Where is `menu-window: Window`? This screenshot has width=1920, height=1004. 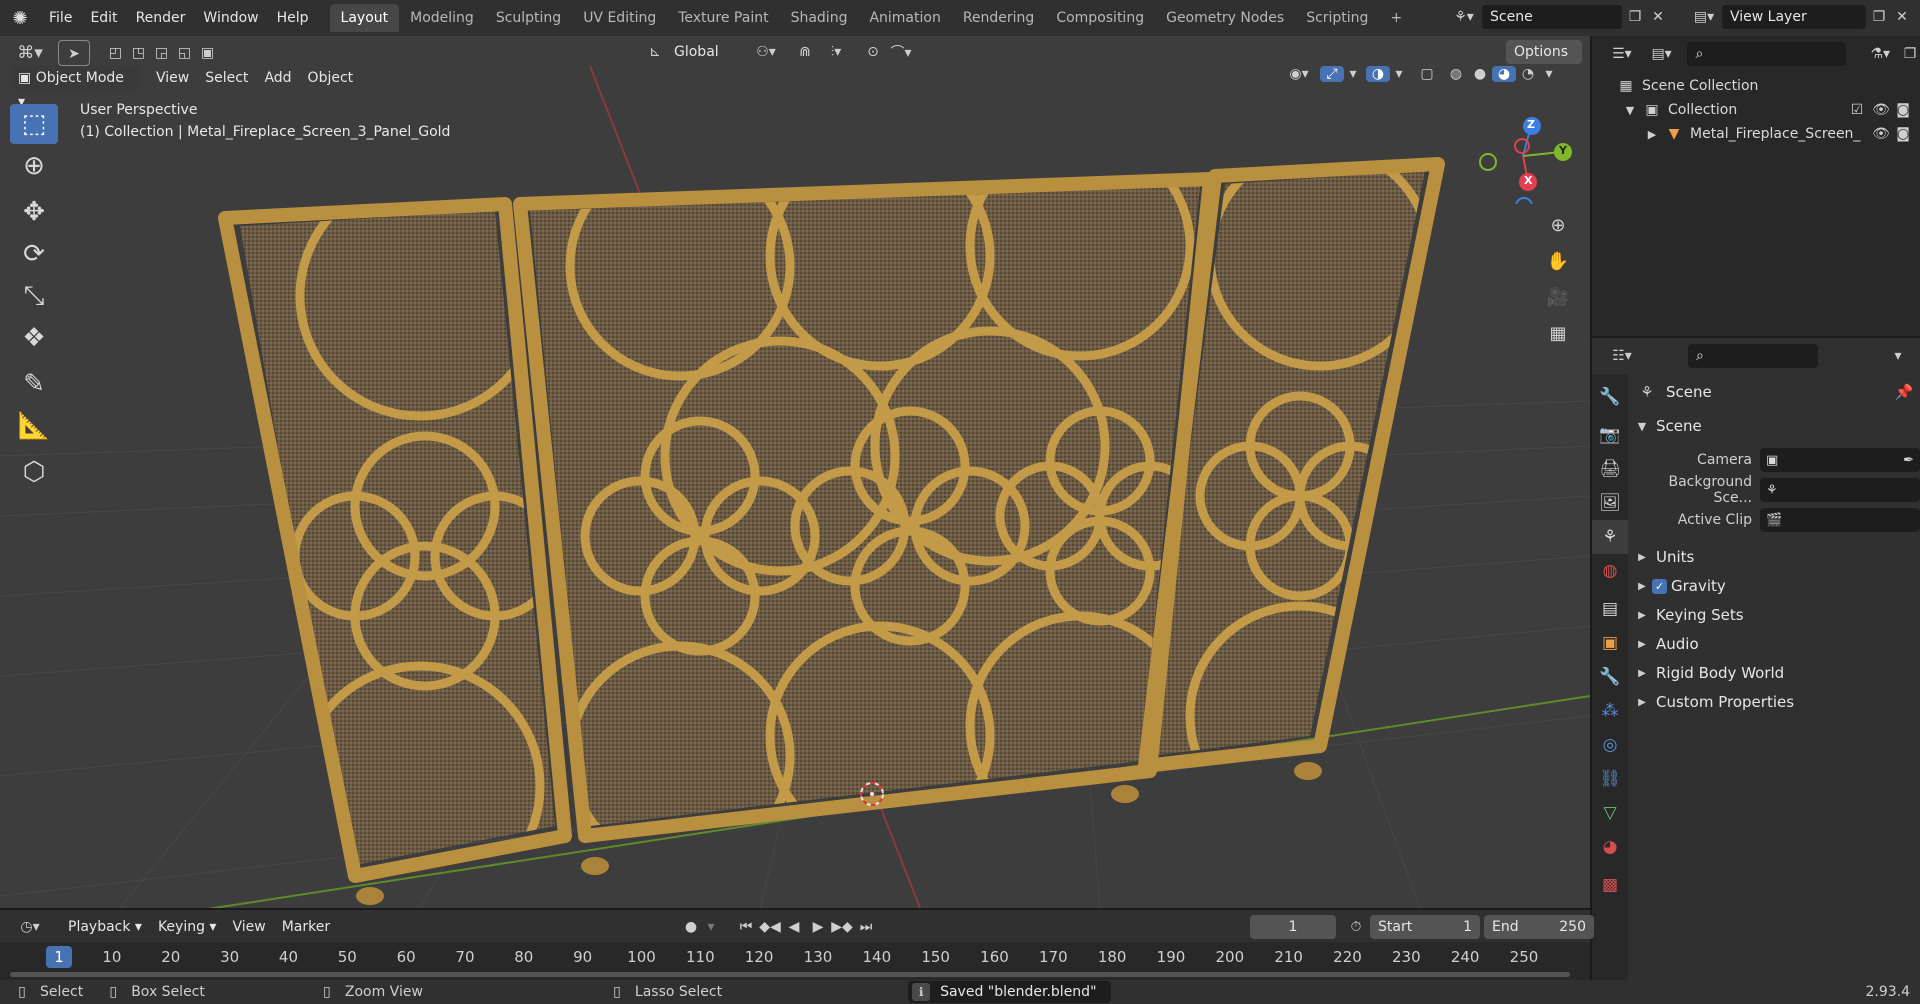
menu-window: Window is located at coordinates (230, 18).